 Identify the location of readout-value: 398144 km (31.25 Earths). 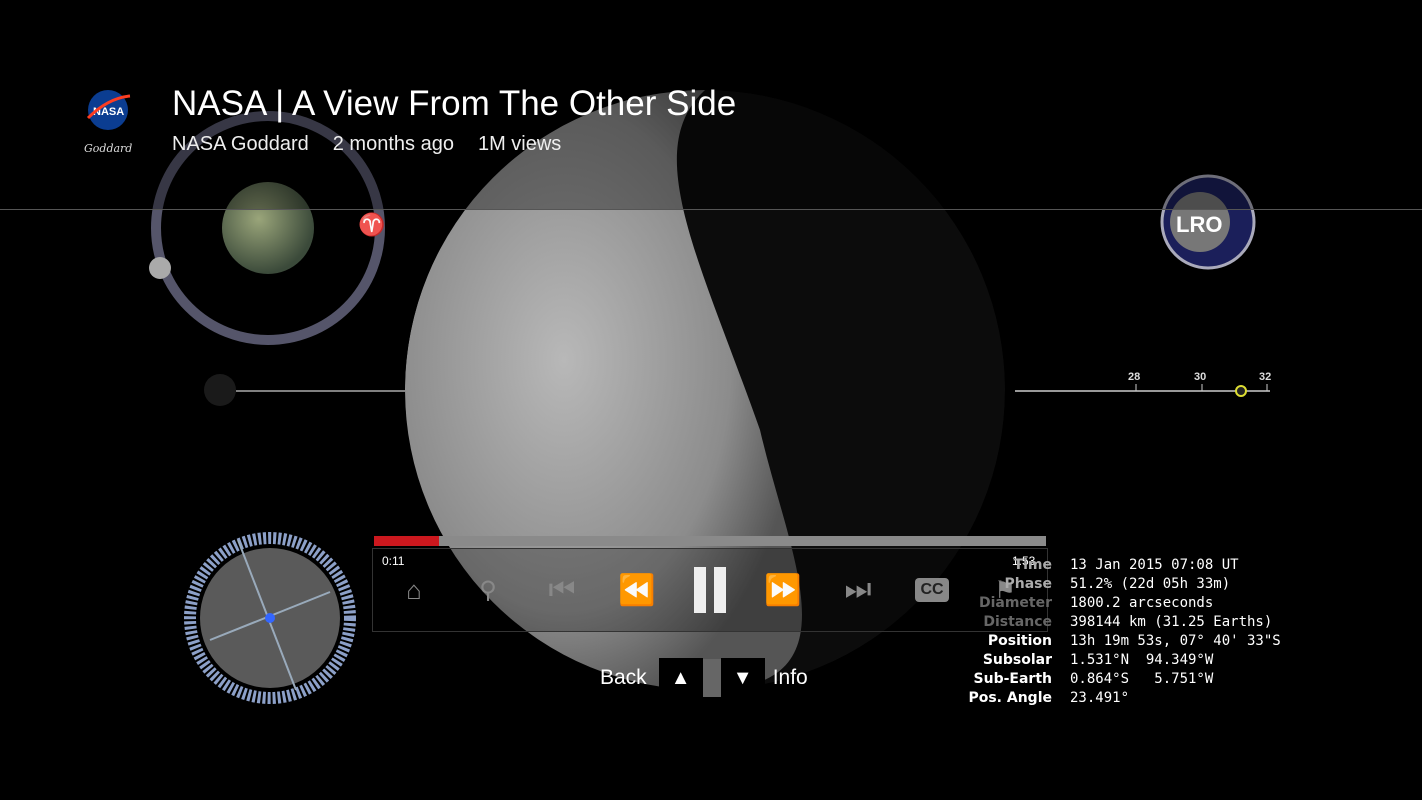
(1171, 622).